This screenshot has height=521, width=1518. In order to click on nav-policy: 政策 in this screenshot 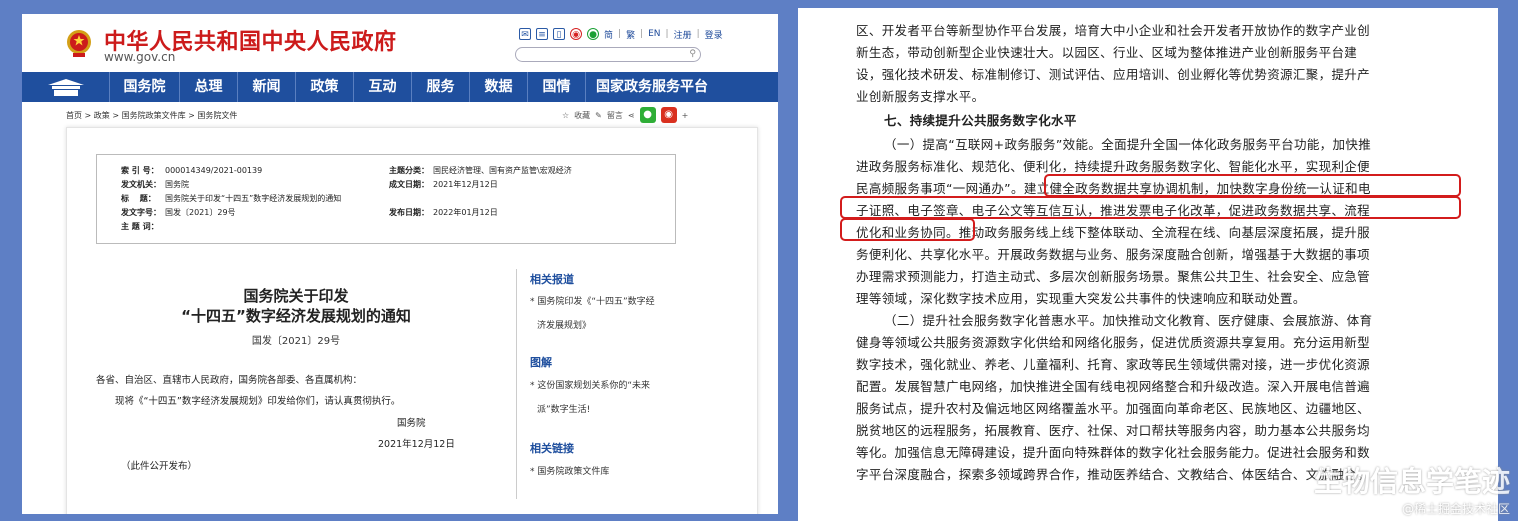, I will do `click(325, 87)`.